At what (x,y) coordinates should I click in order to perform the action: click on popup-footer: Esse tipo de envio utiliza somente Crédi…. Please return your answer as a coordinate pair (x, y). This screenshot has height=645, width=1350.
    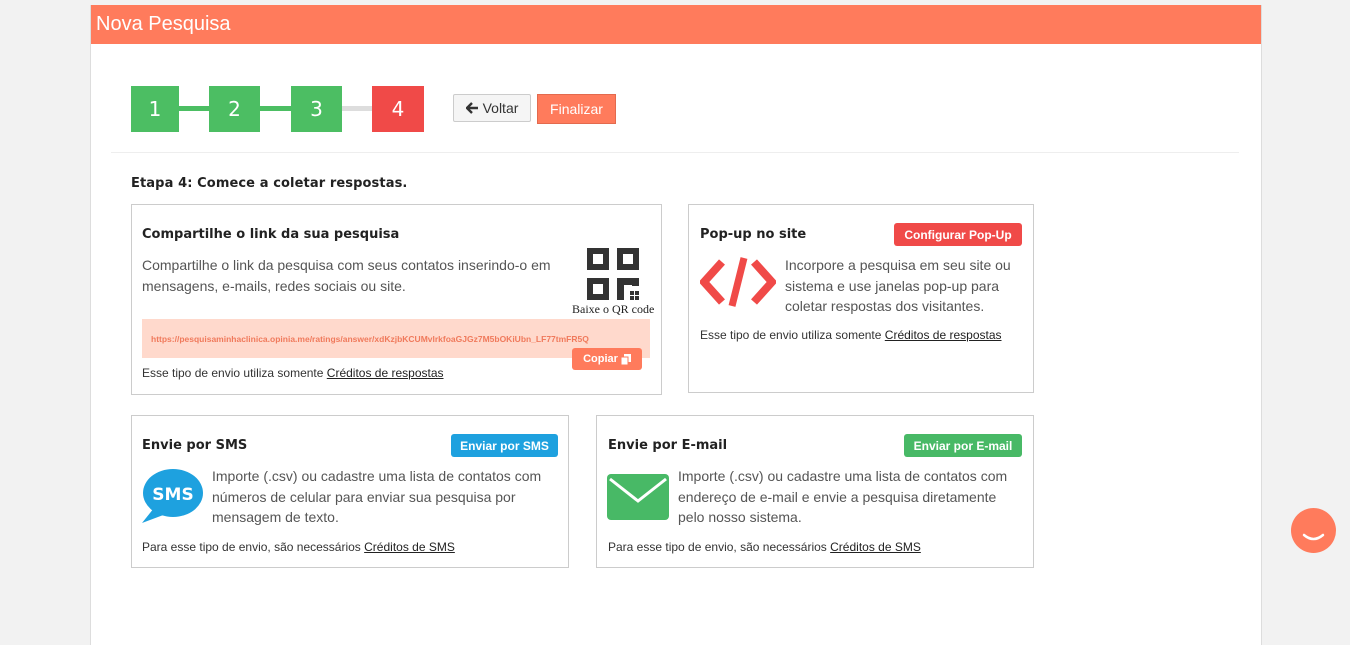
    Looking at the image, I should click on (851, 335).